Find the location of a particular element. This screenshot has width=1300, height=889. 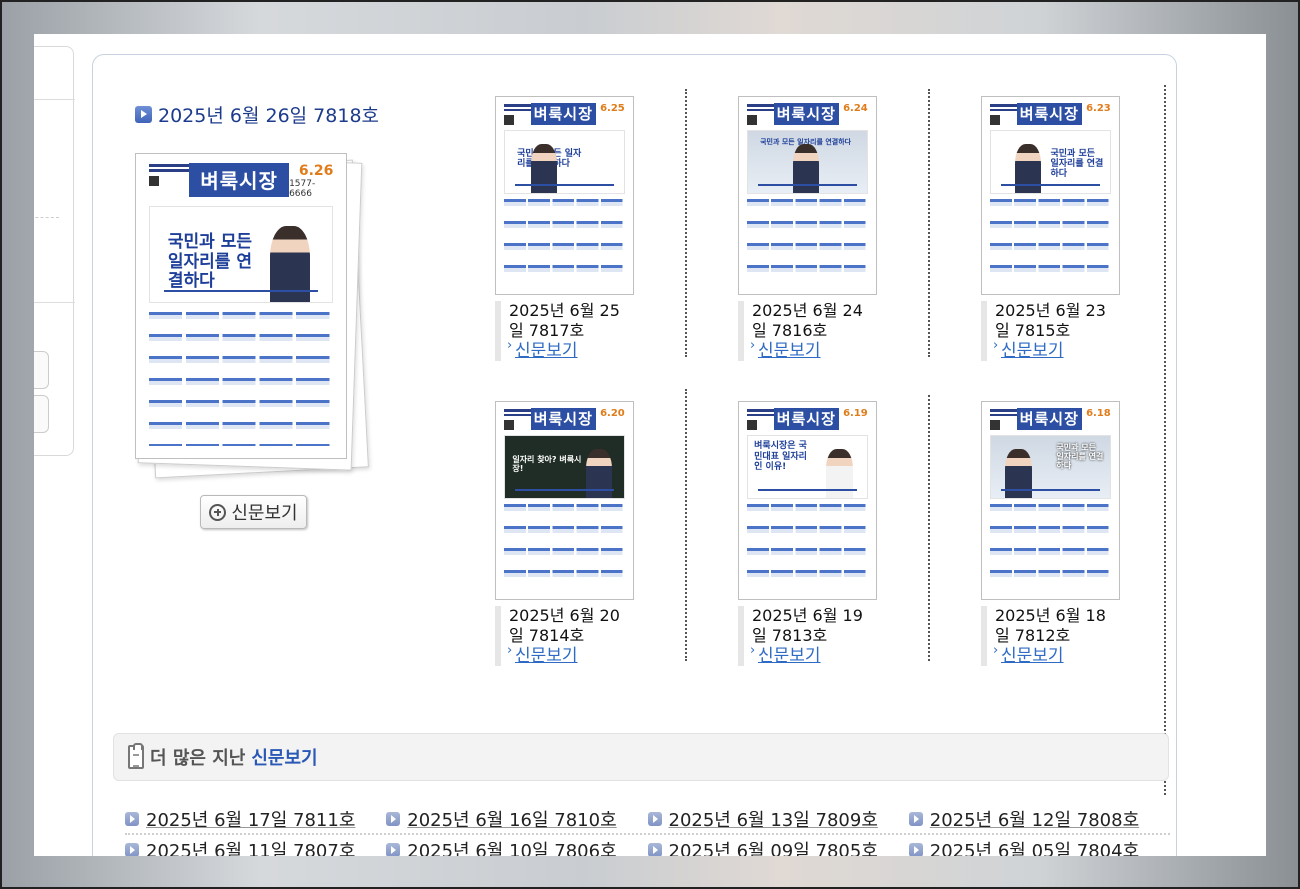

issue-caption: 2025년 6월 20일 7814호 신문보기 is located at coordinates (562, 636).